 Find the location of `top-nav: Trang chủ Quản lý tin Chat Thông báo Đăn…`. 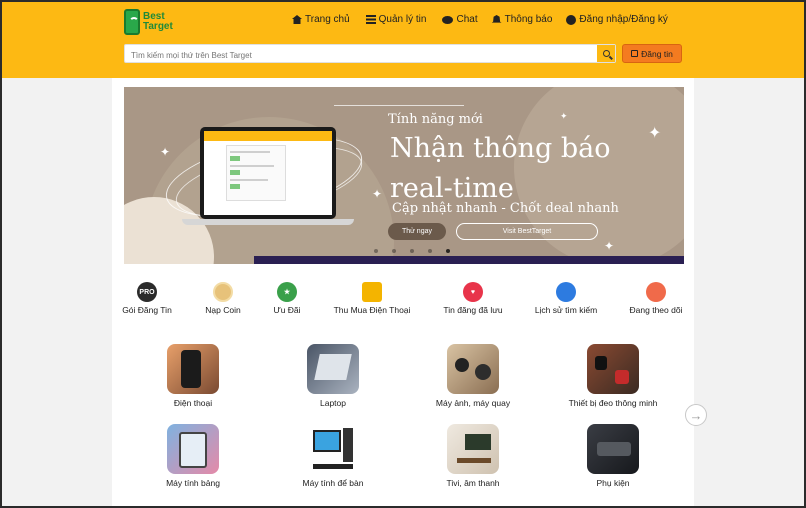

top-nav: Trang chủ Quản lý tin Chat Thông báo Đăn… is located at coordinates (480, 19).